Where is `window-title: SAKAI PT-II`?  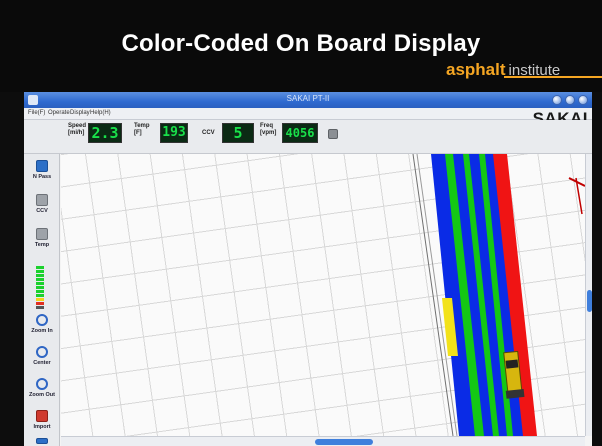
window-title: SAKAI PT-II is located at coordinates (308, 98).